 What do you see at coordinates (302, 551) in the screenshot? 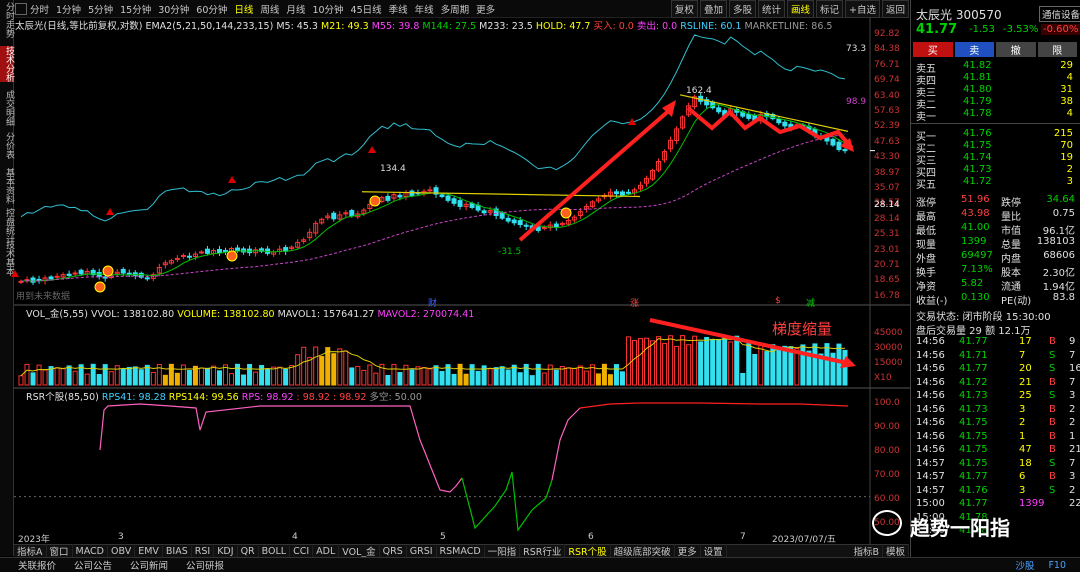
I see `indicator-tab-10: CCI` at bounding box center [302, 551].